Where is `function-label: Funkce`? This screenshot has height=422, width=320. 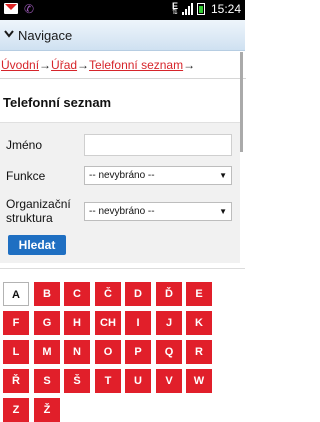
function-label: Funkce is located at coordinates (26, 176).